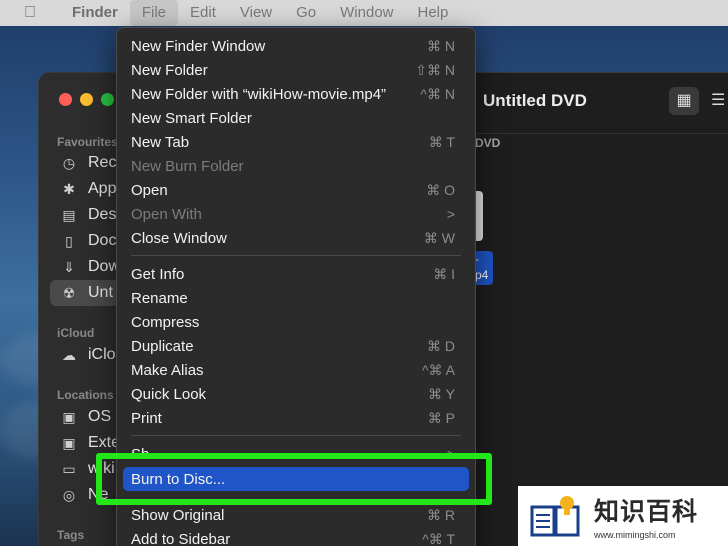 The image size is (728, 546). I want to click on menu-item-add-to-sidebar: Add to Sidebar ^⌘ T, so click(296, 536).